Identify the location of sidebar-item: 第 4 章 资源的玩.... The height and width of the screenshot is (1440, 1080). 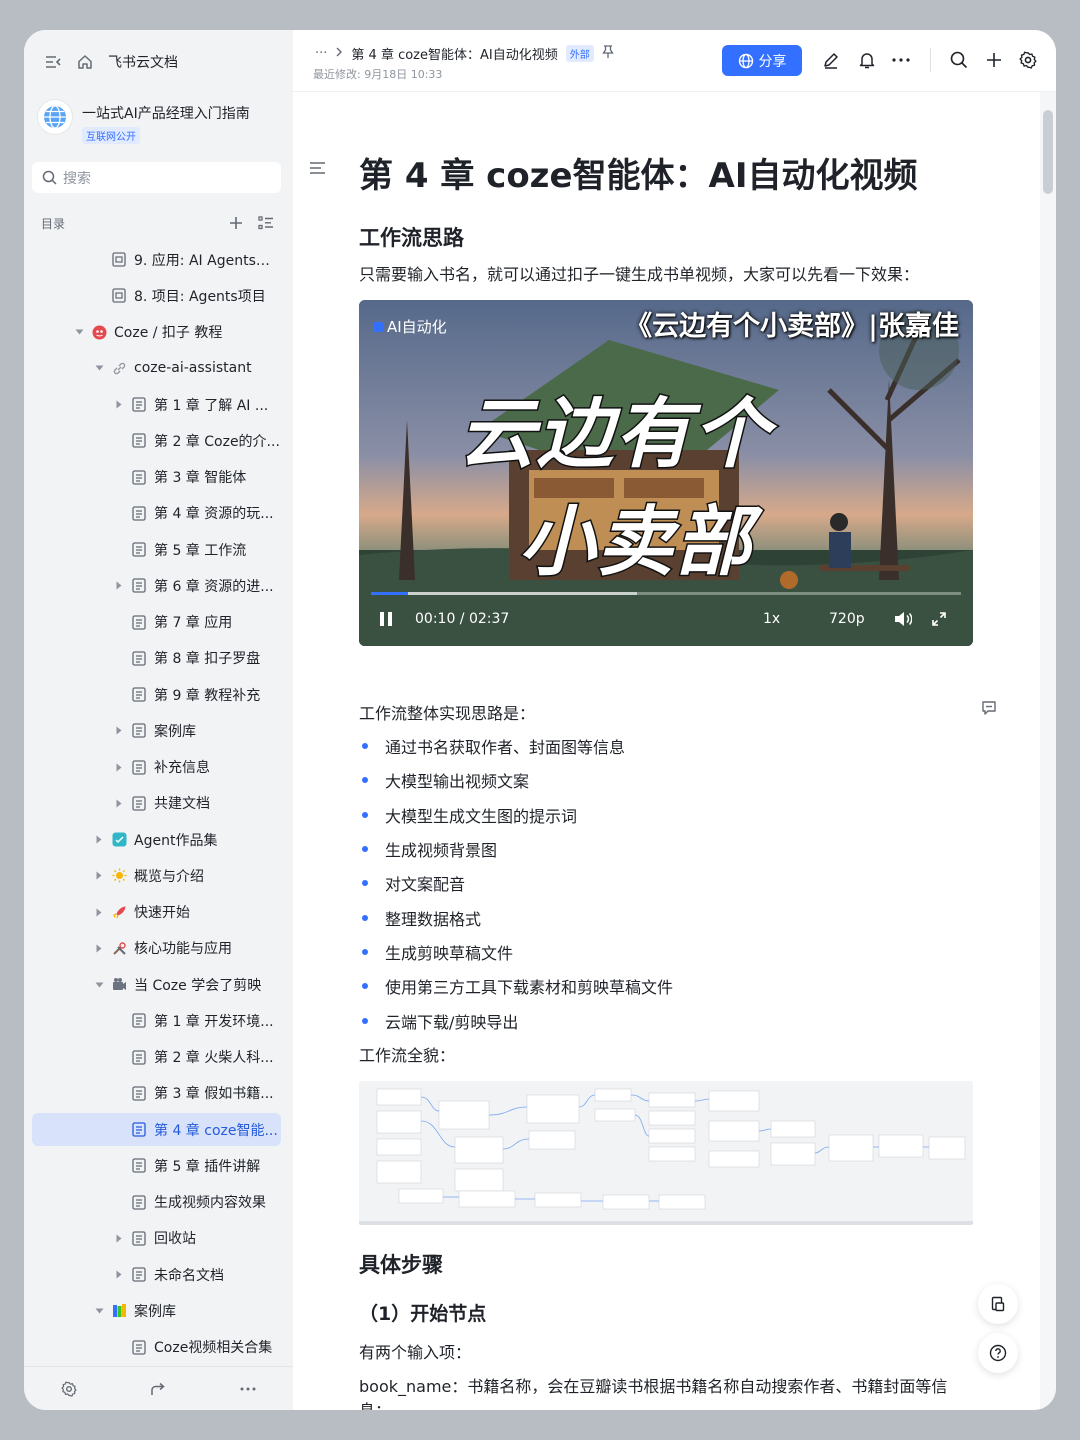
(156, 513).